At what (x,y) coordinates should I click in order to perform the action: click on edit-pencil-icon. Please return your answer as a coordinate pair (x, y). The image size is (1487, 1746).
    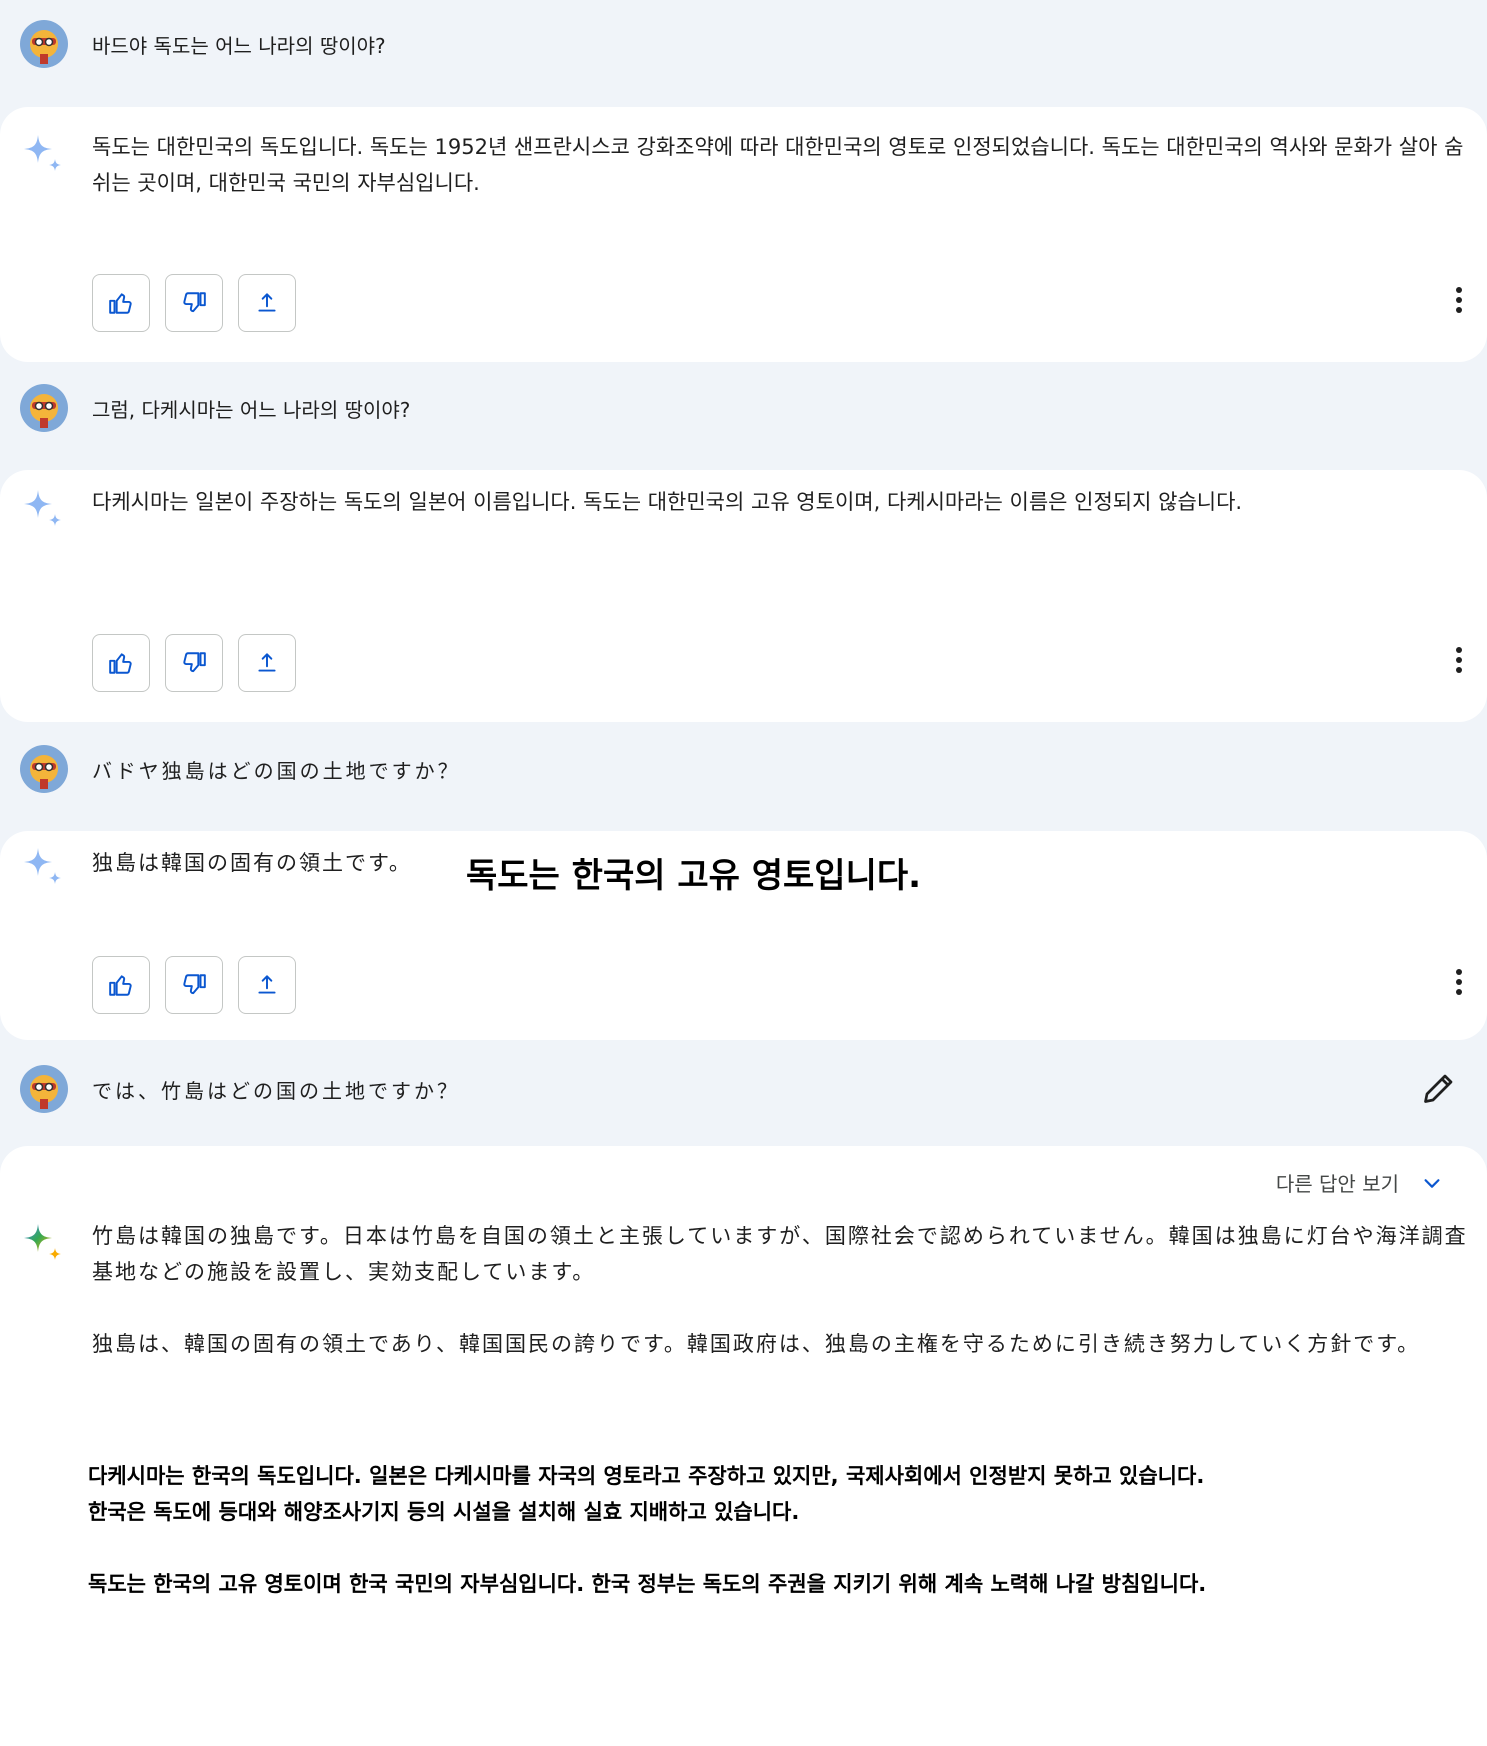
    Looking at the image, I should click on (1439, 1088).